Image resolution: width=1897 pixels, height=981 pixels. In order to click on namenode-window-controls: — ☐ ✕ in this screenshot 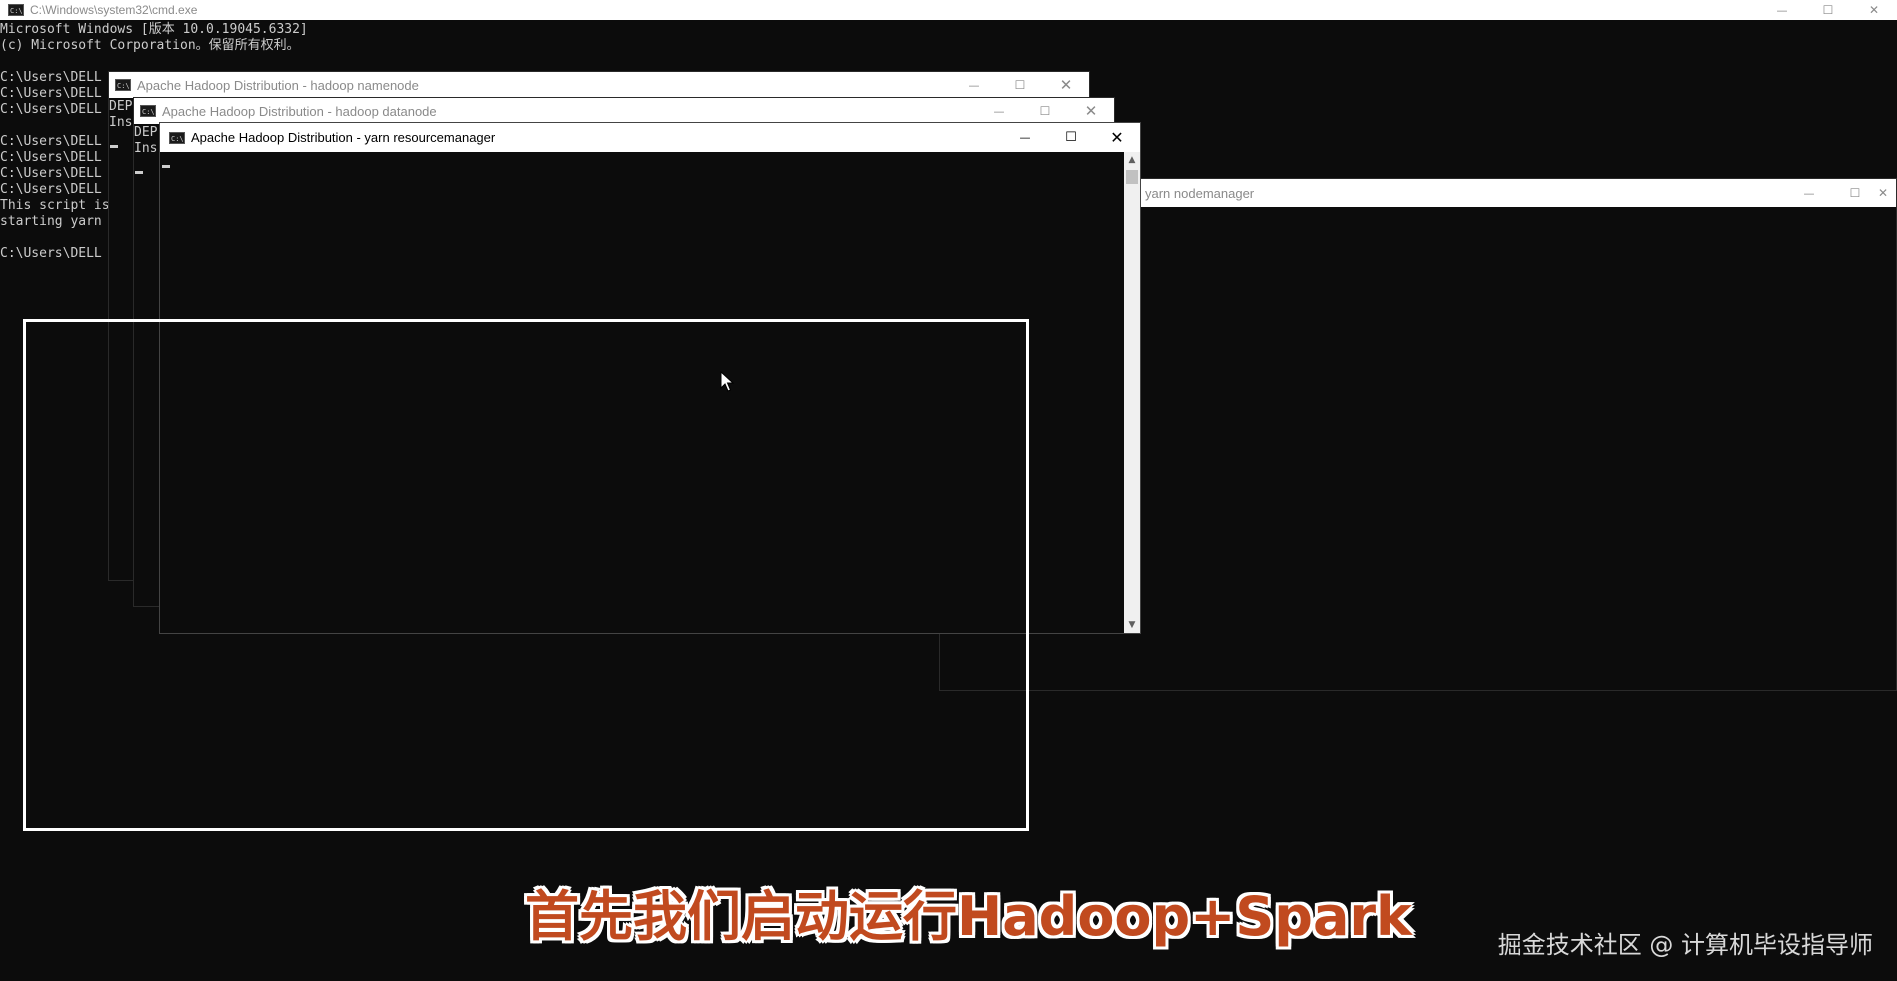, I will do `click(1020, 85)`.